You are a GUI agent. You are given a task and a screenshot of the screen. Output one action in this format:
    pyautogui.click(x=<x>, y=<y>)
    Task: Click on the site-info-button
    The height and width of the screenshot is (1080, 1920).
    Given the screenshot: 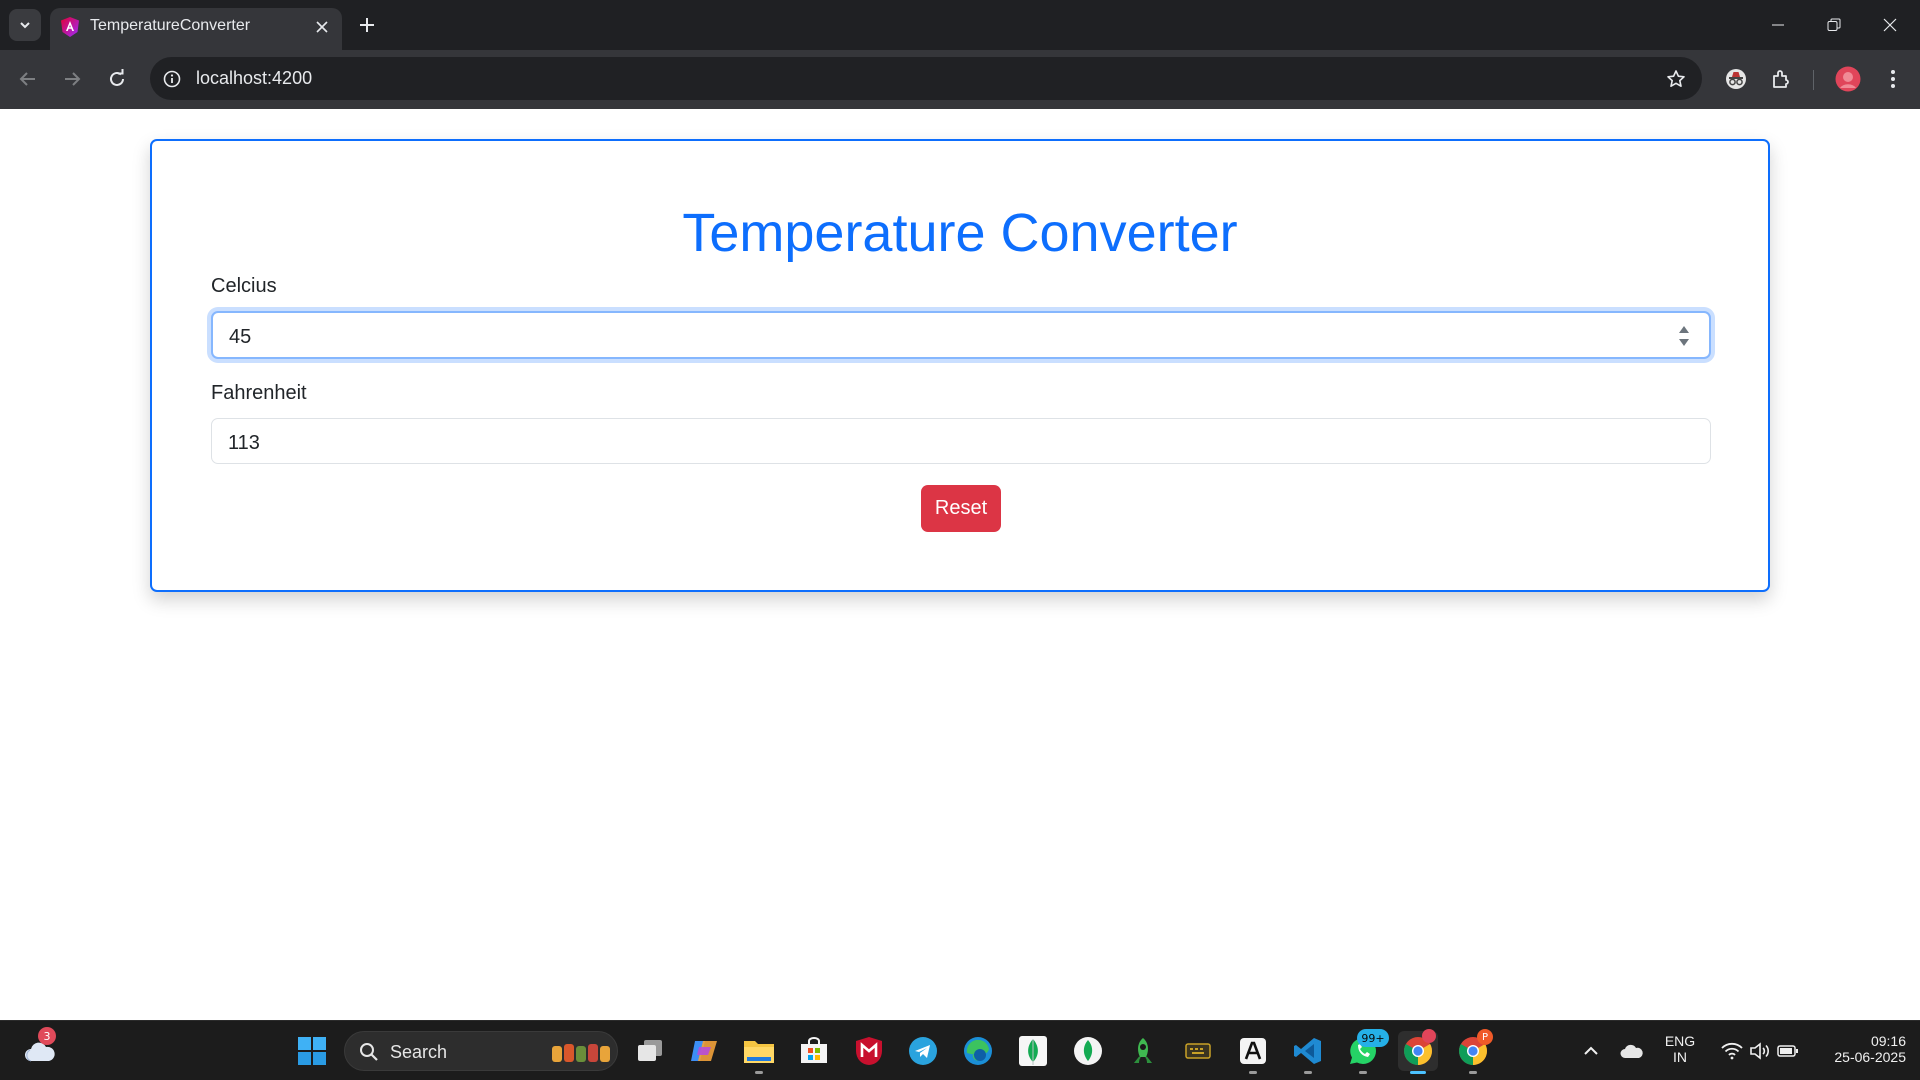 What is the action you would take?
    pyautogui.click(x=172, y=79)
    